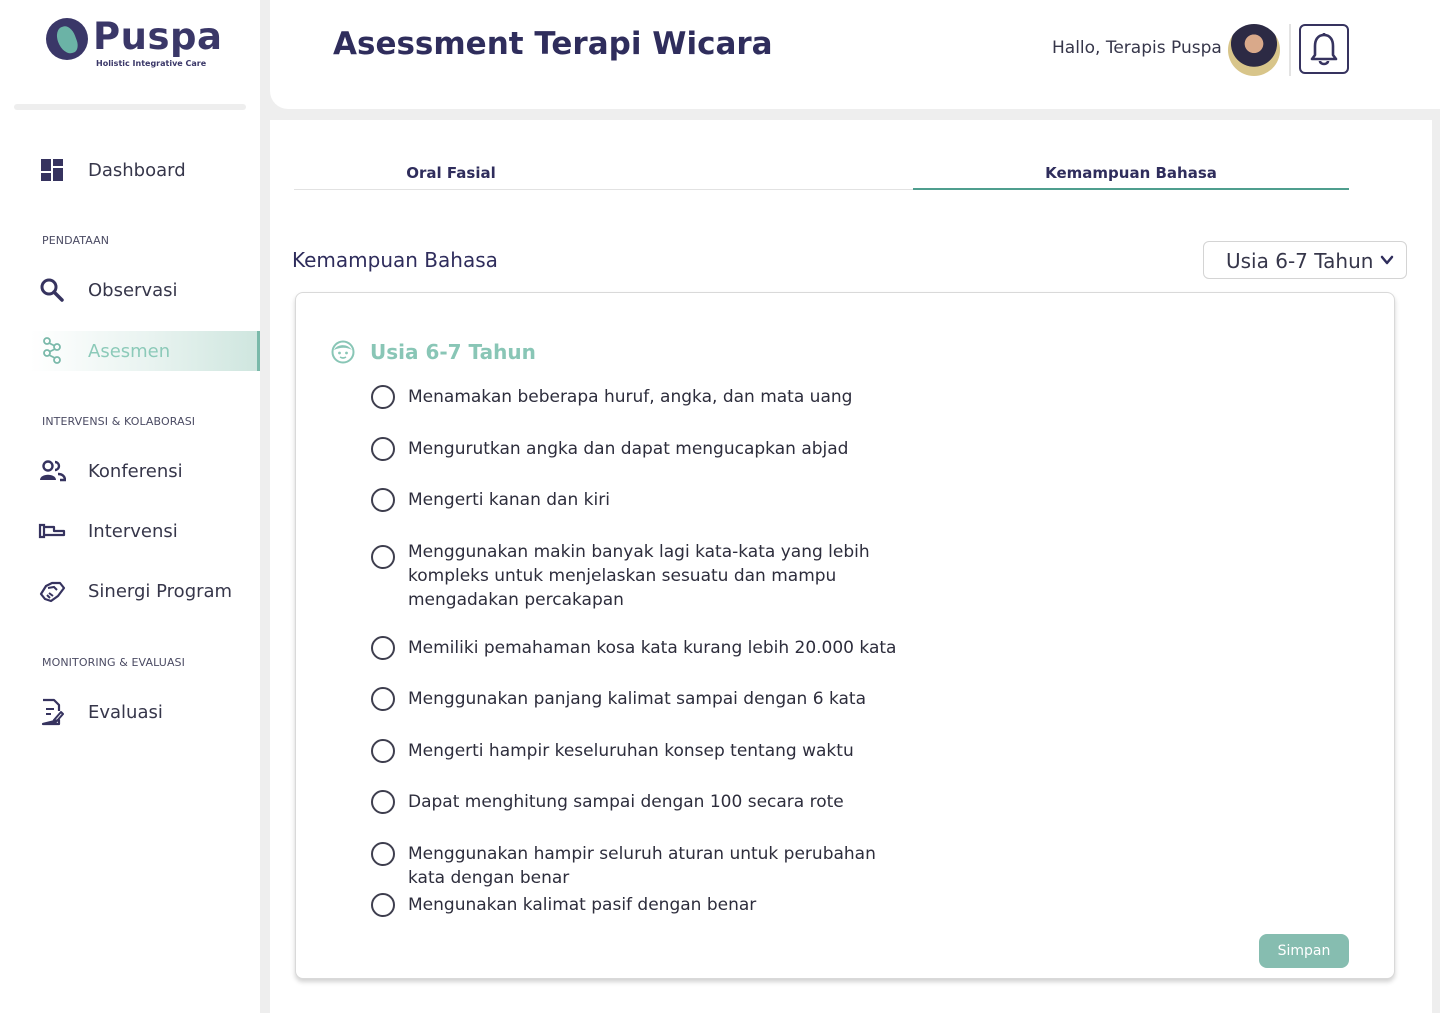  I want to click on chevron-down-icon, so click(1387, 260).